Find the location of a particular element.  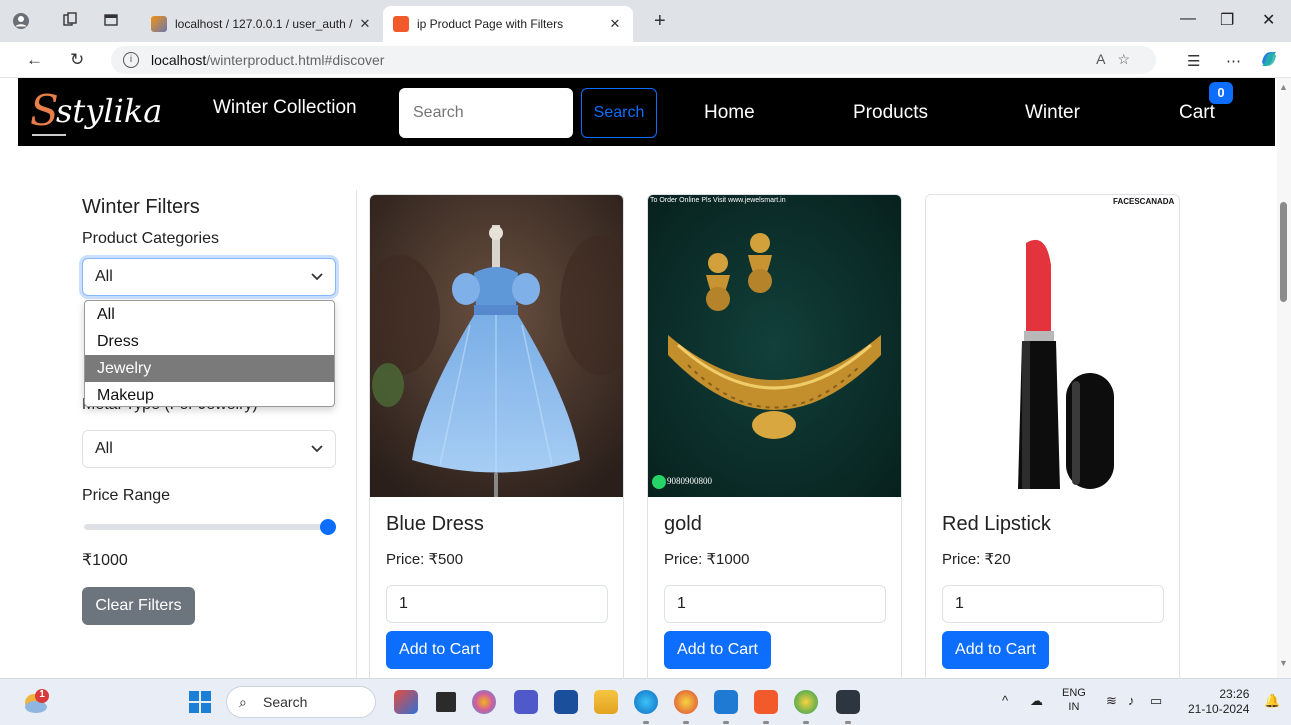

volume-icon: ♪ is located at coordinates (1131, 700).